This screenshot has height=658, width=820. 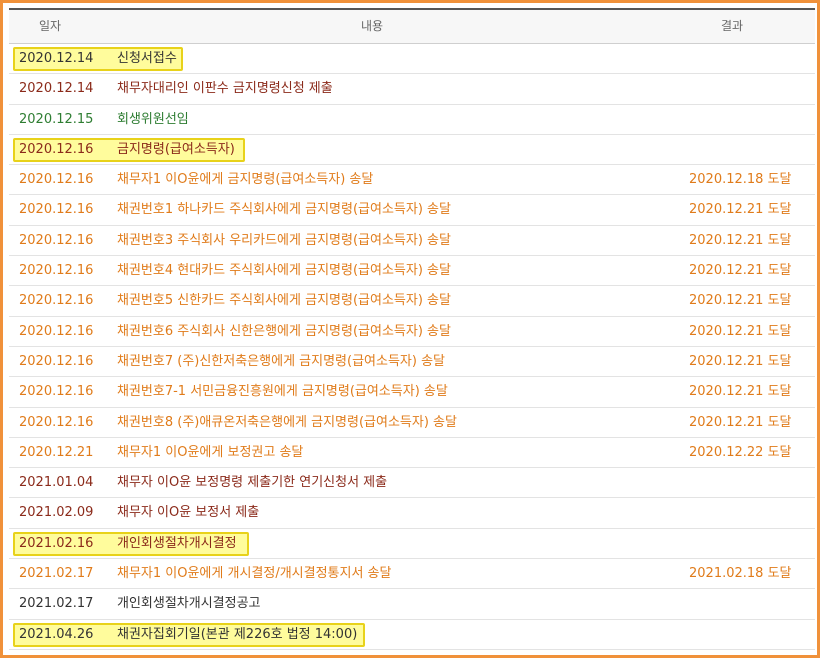 What do you see at coordinates (412, 544) in the screenshot?
I see `table-row: 2021.02.16 개인회생절차개시결정` at bounding box center [412, 544].